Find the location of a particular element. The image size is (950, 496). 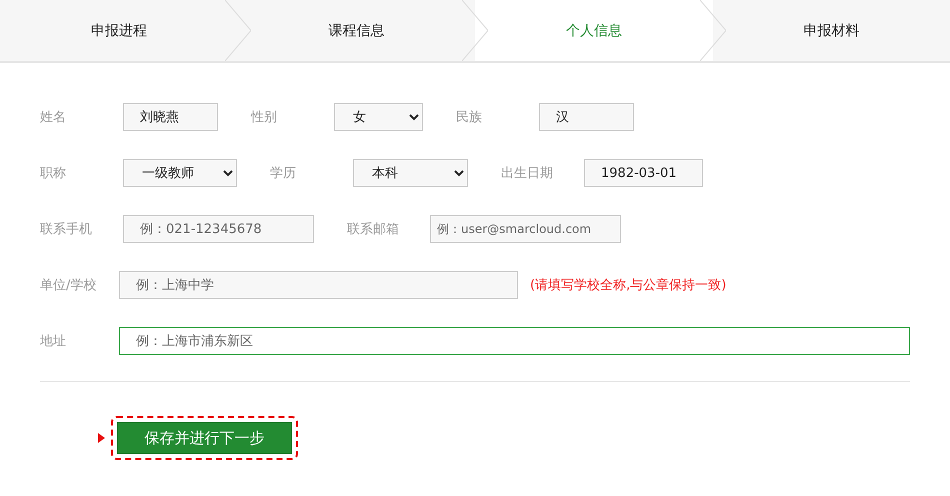

field-label: 地址 is located at coordinates (53, 341).